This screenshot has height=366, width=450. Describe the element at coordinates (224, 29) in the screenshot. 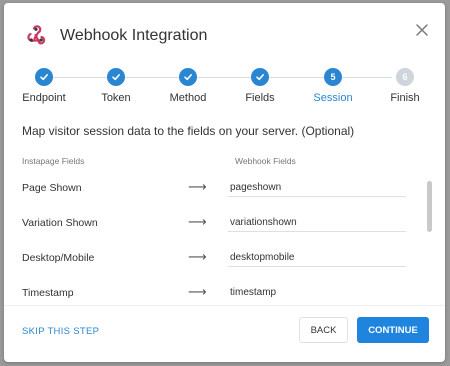

I see `dialog-header: Webhook Integration` at that location.